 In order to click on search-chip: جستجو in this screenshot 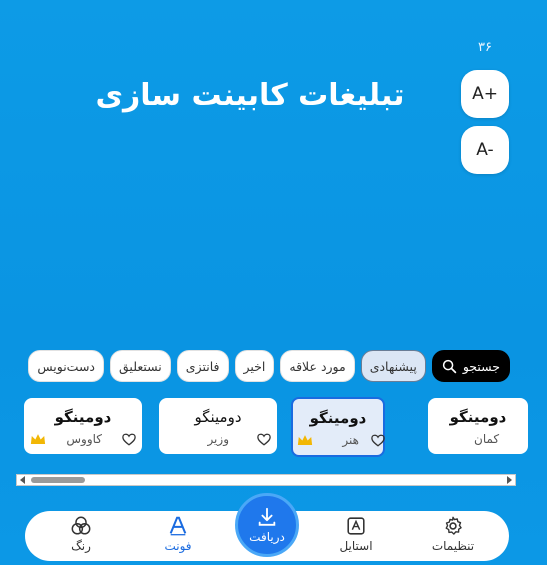, I will do `click(470, 366)`.